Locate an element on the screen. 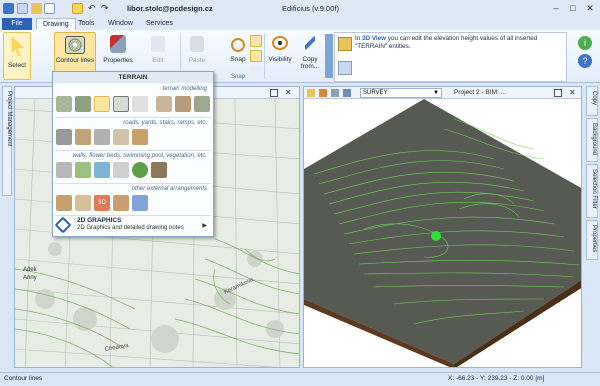  project-management-tab: Project Management is located at coordinates (7, 141).